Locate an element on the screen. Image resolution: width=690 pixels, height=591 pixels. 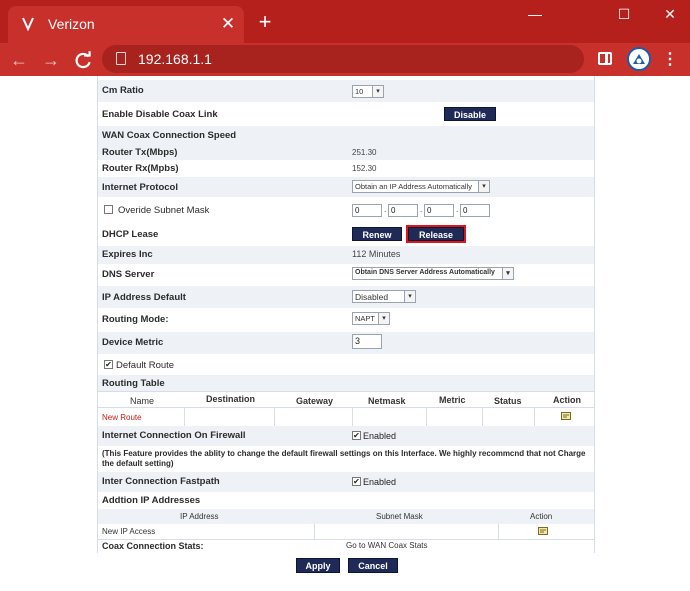
override-subnet-label: Overide Subnet Mask is located at coordinates (164, 210).